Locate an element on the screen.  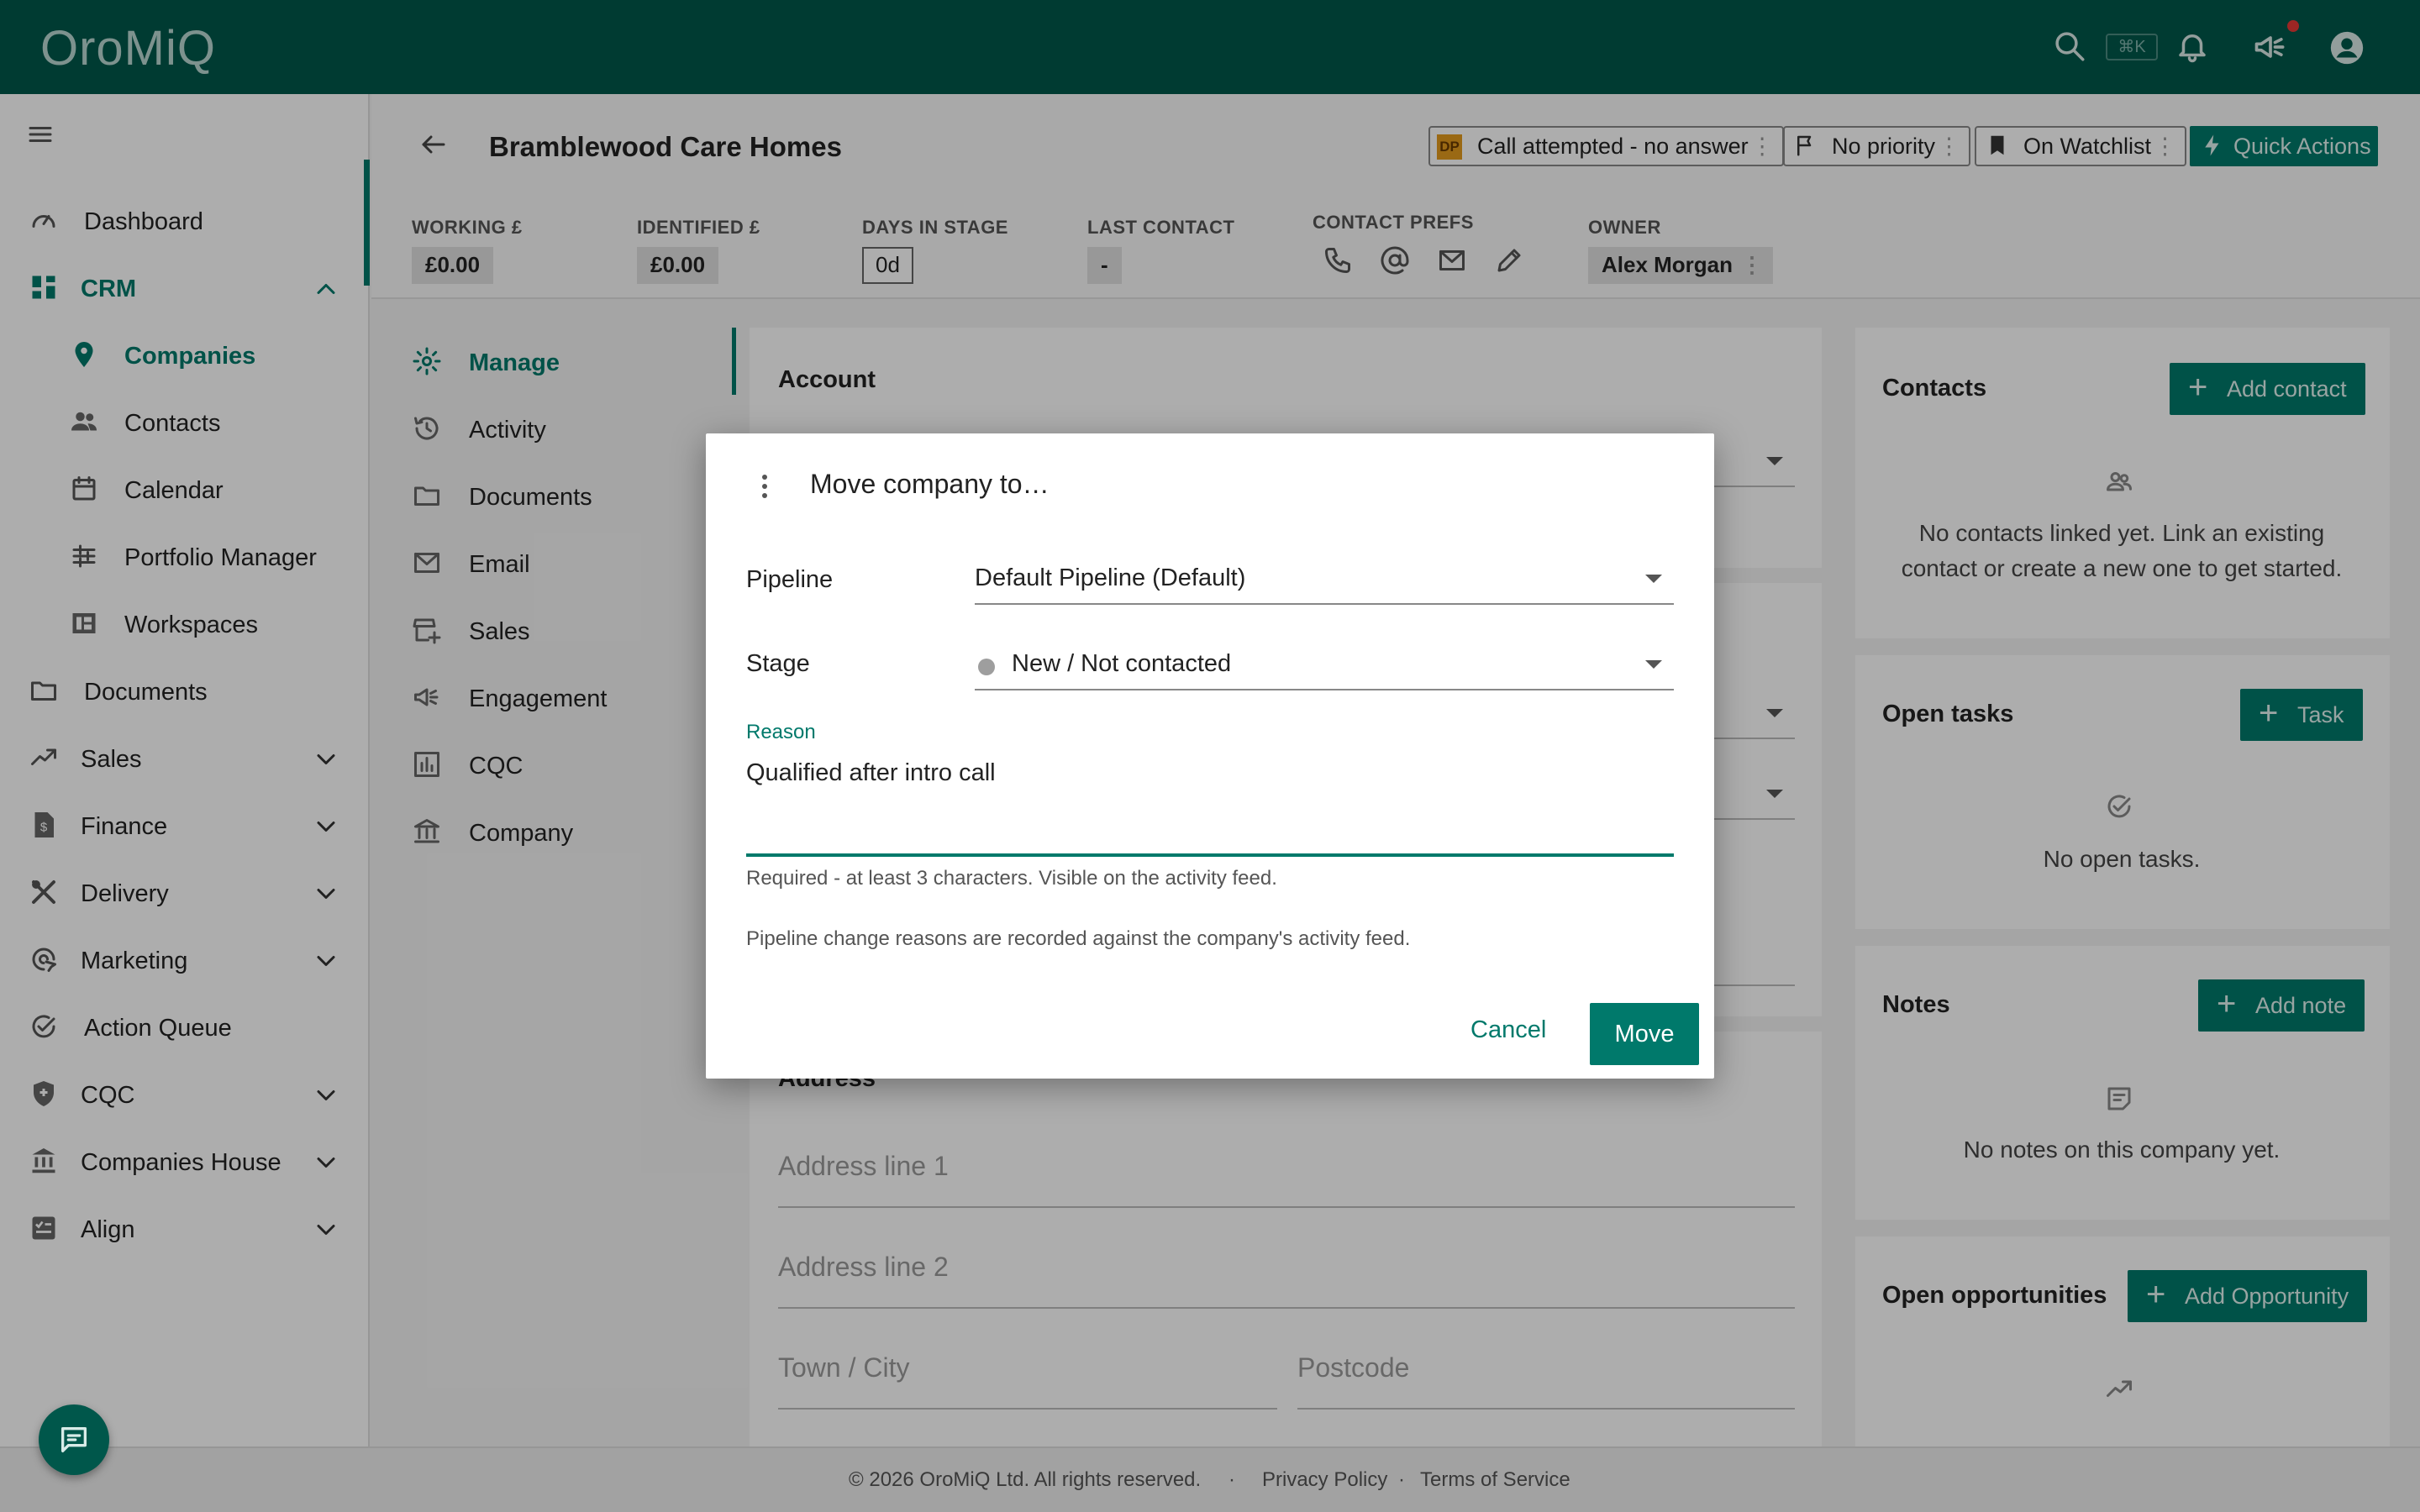
stage-selected-value: New / Not contacted is located at coordinates (1122, 663).